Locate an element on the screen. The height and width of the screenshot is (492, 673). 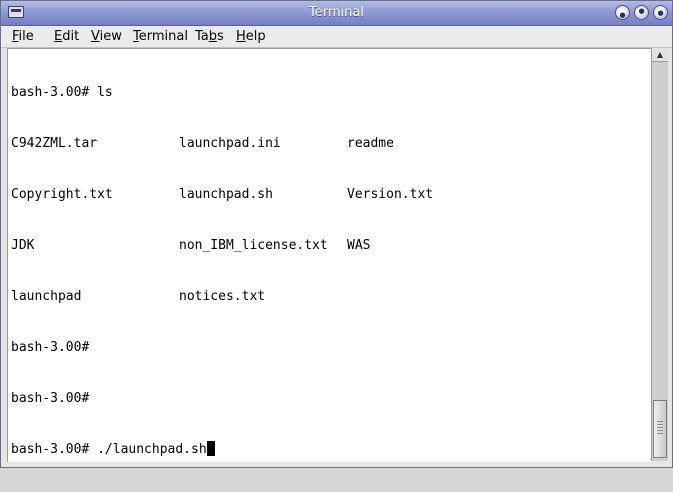
menu-edit-label-rest: dit is located at coordinates (71, 36).